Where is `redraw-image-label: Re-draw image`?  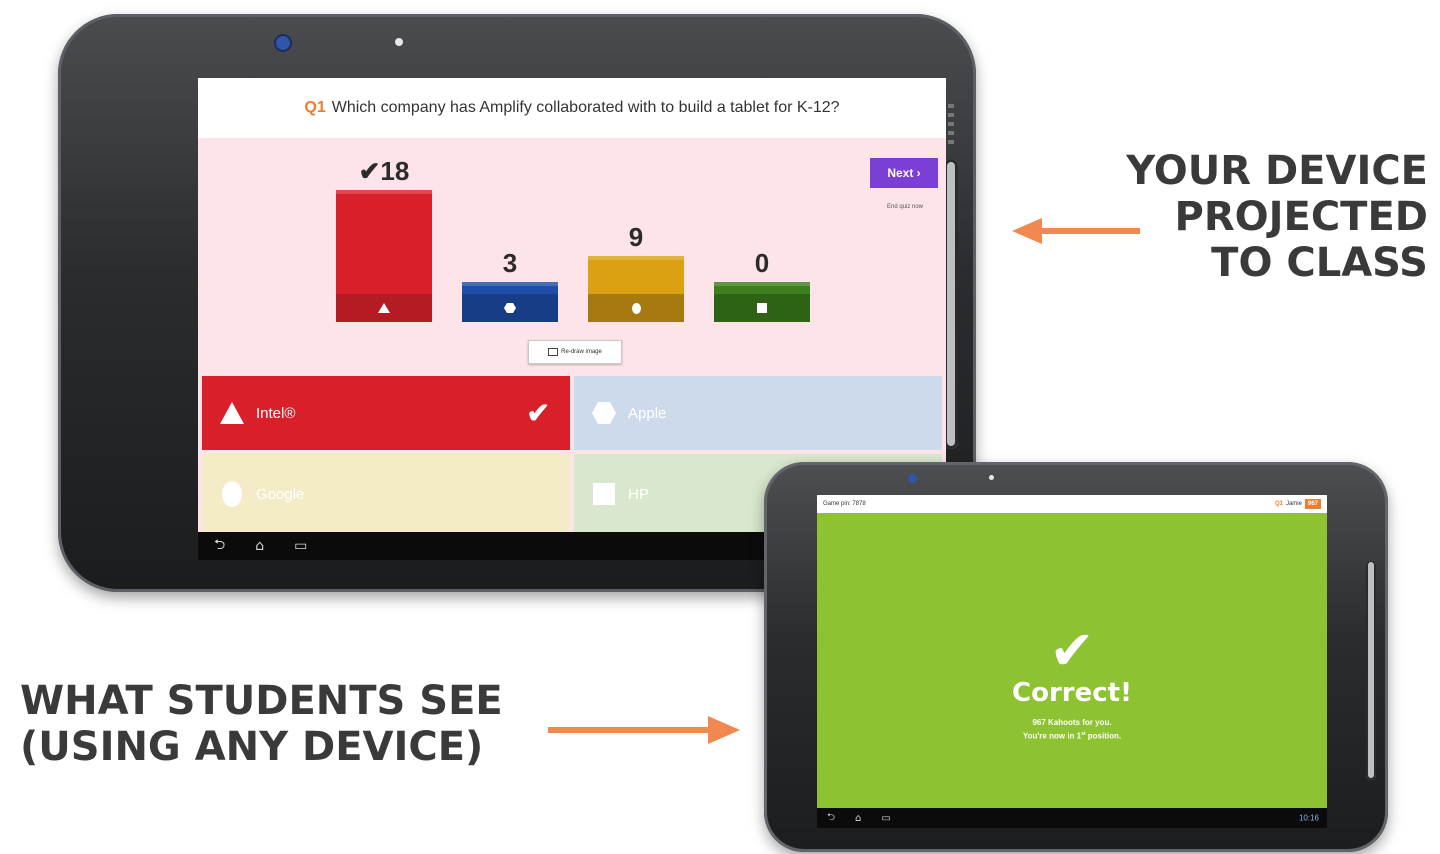 redraw-image-label: Re-draw image is located at coordinates (581, 352).